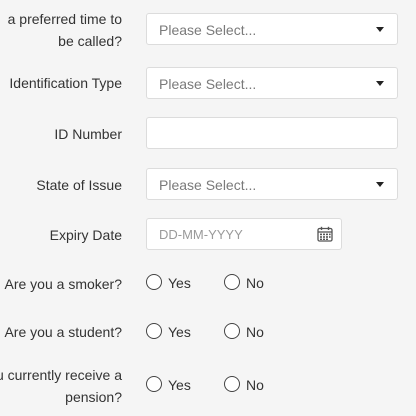 The image size is (416, 416). What do you see at coordinates (179, 332) in the screenshot?
I see `student-yes-label: Yes` at bounding box center [179, 332].